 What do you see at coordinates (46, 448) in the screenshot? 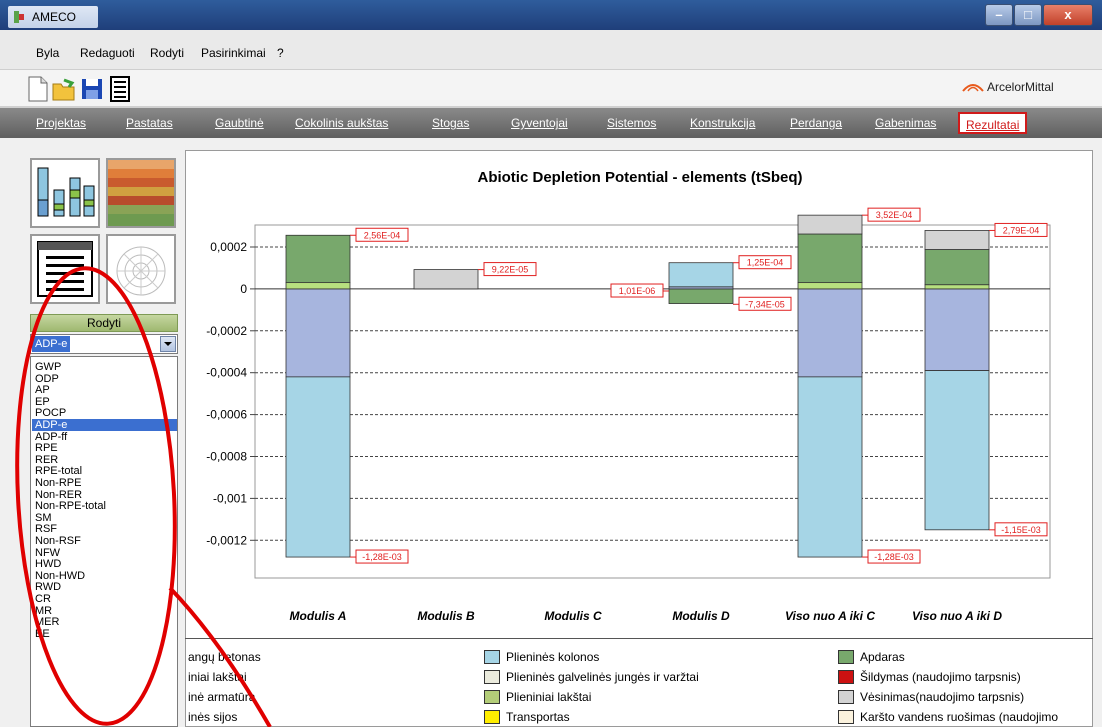
I see `dropdown-option-rpe: RPE` at bounding box center [46, 448].